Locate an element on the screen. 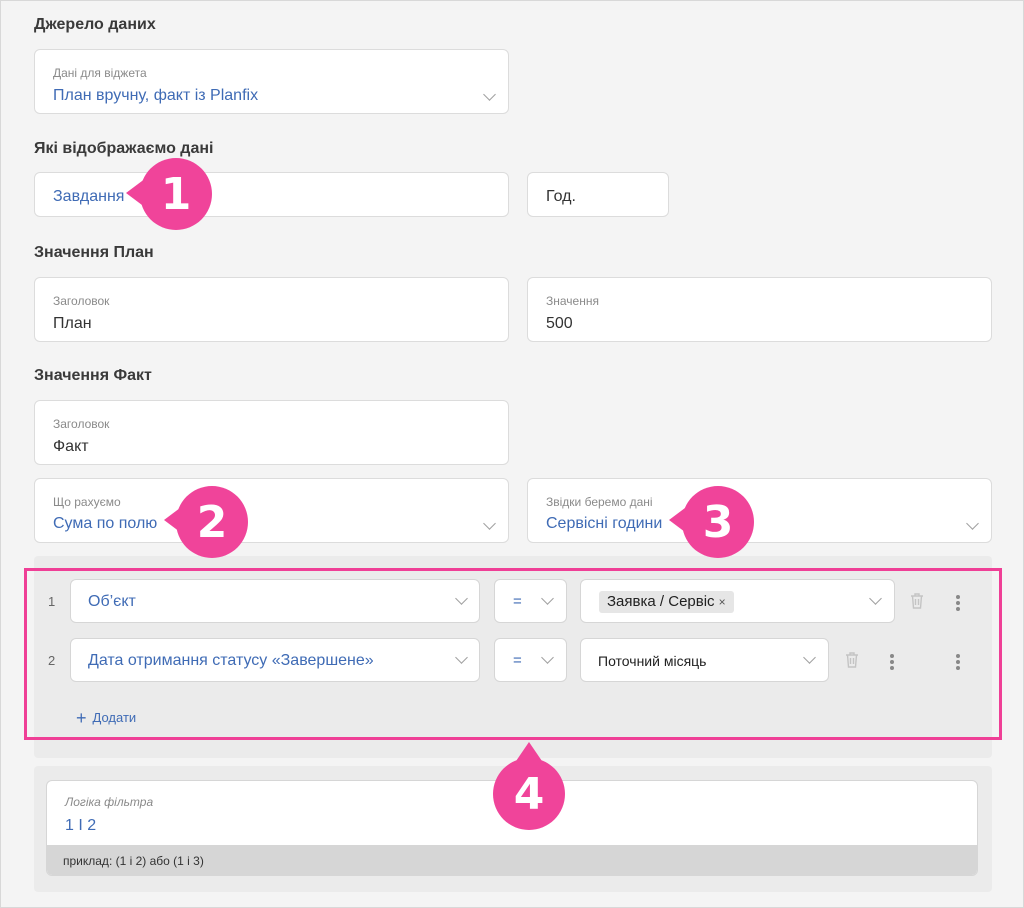  display-entity-value: Завдання is located at coordinates (89, 196).